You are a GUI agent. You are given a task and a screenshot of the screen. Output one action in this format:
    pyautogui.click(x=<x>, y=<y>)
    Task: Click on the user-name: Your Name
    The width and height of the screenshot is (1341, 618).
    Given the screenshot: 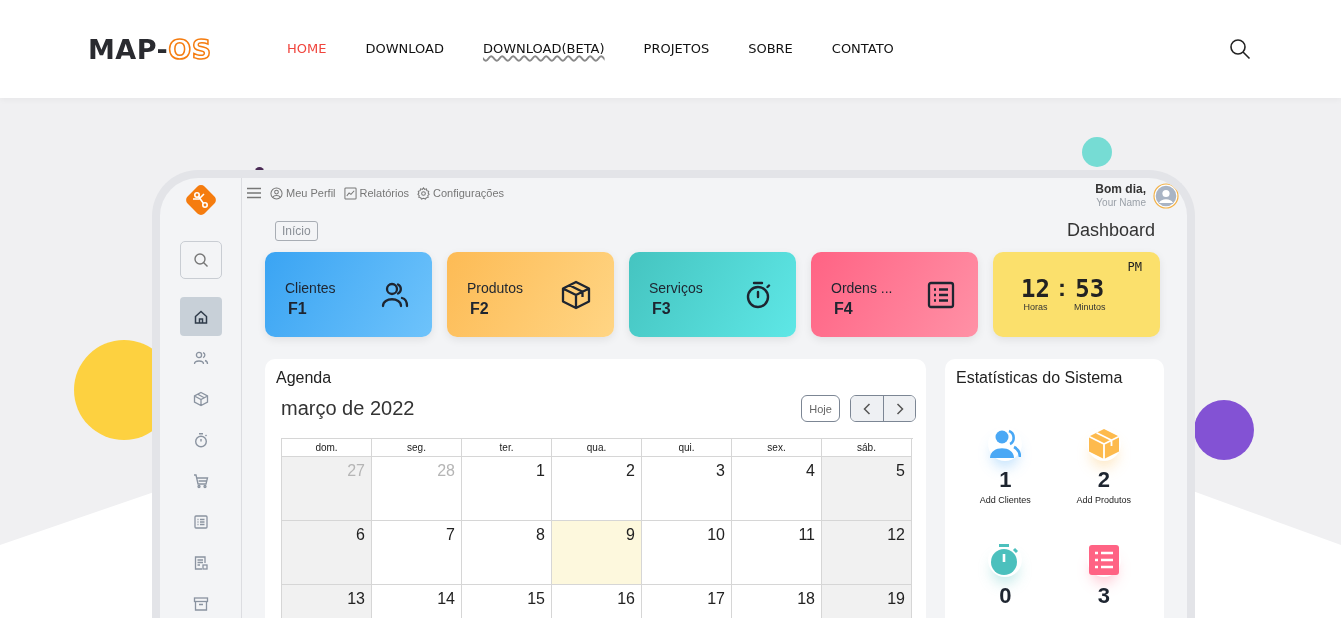 What is the action you would take?
    pyautogui.click(x=1121, y=202)
    